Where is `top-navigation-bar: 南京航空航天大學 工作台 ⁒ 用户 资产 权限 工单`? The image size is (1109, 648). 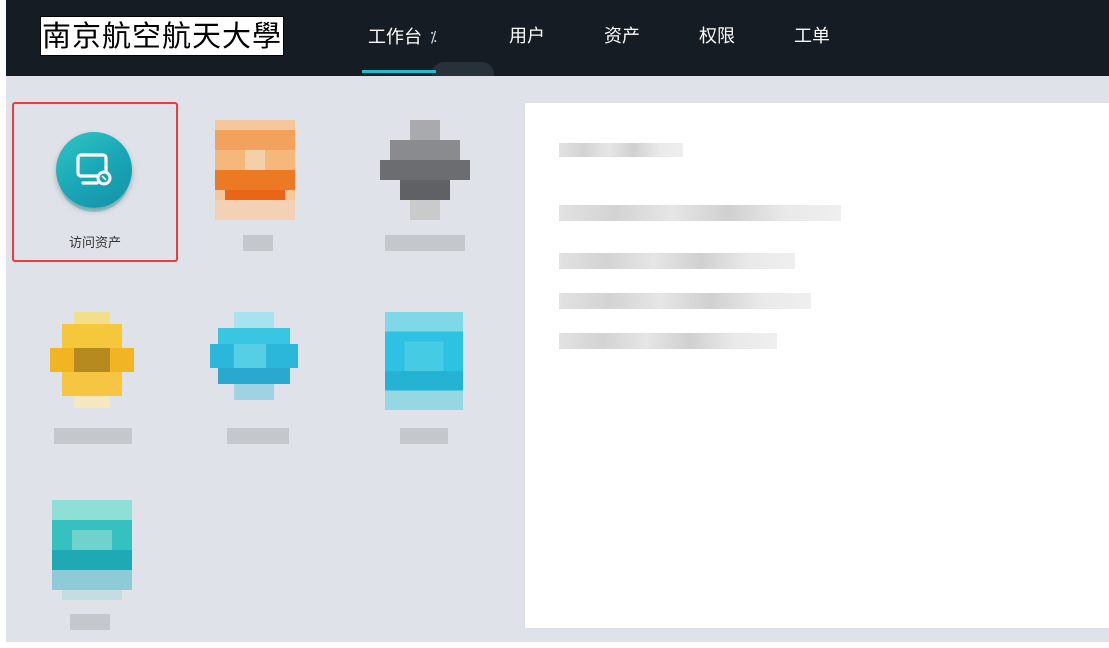 top-navigation-bar: 南京航空航天大學 工作台 ⁒ 用户 资产 权限 工单 is located at coordinates (557, 38).